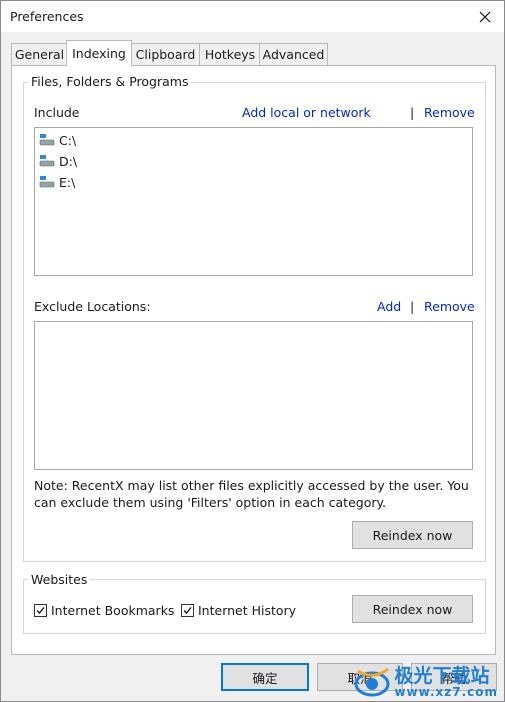 The width and height of the screenshot is (505, 702). I want to click on tab-advanced: Advanced, so click(293, 54).